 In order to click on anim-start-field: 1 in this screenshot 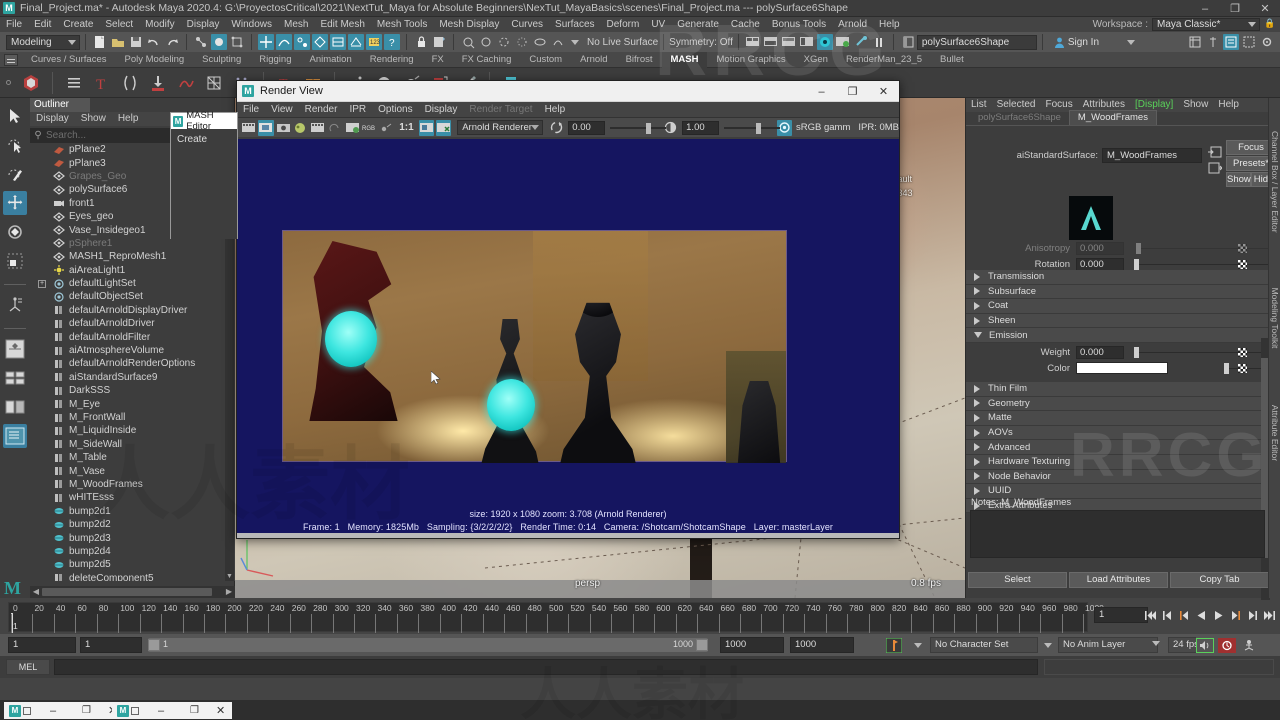, I will do `click(42, 645)`.